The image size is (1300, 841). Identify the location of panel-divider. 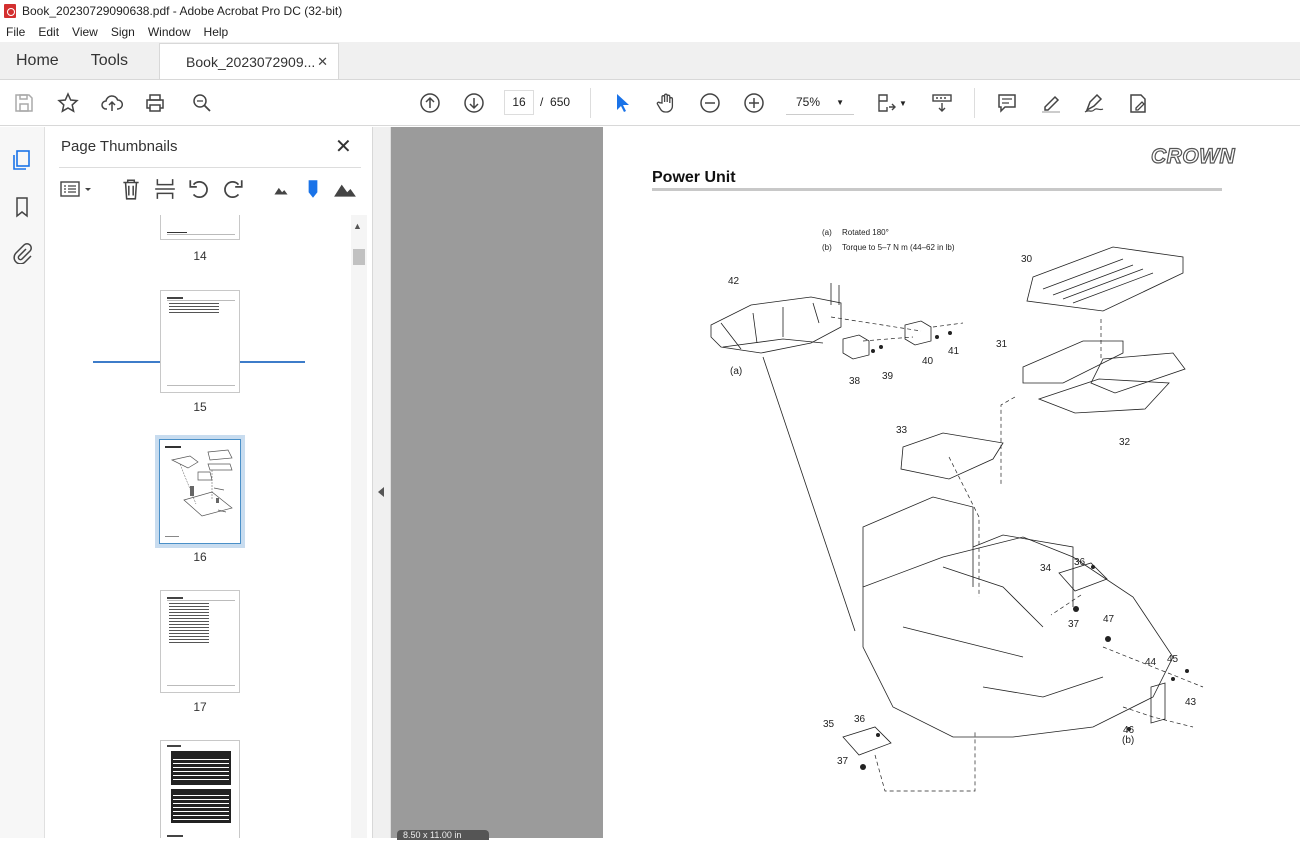
(210, 167).